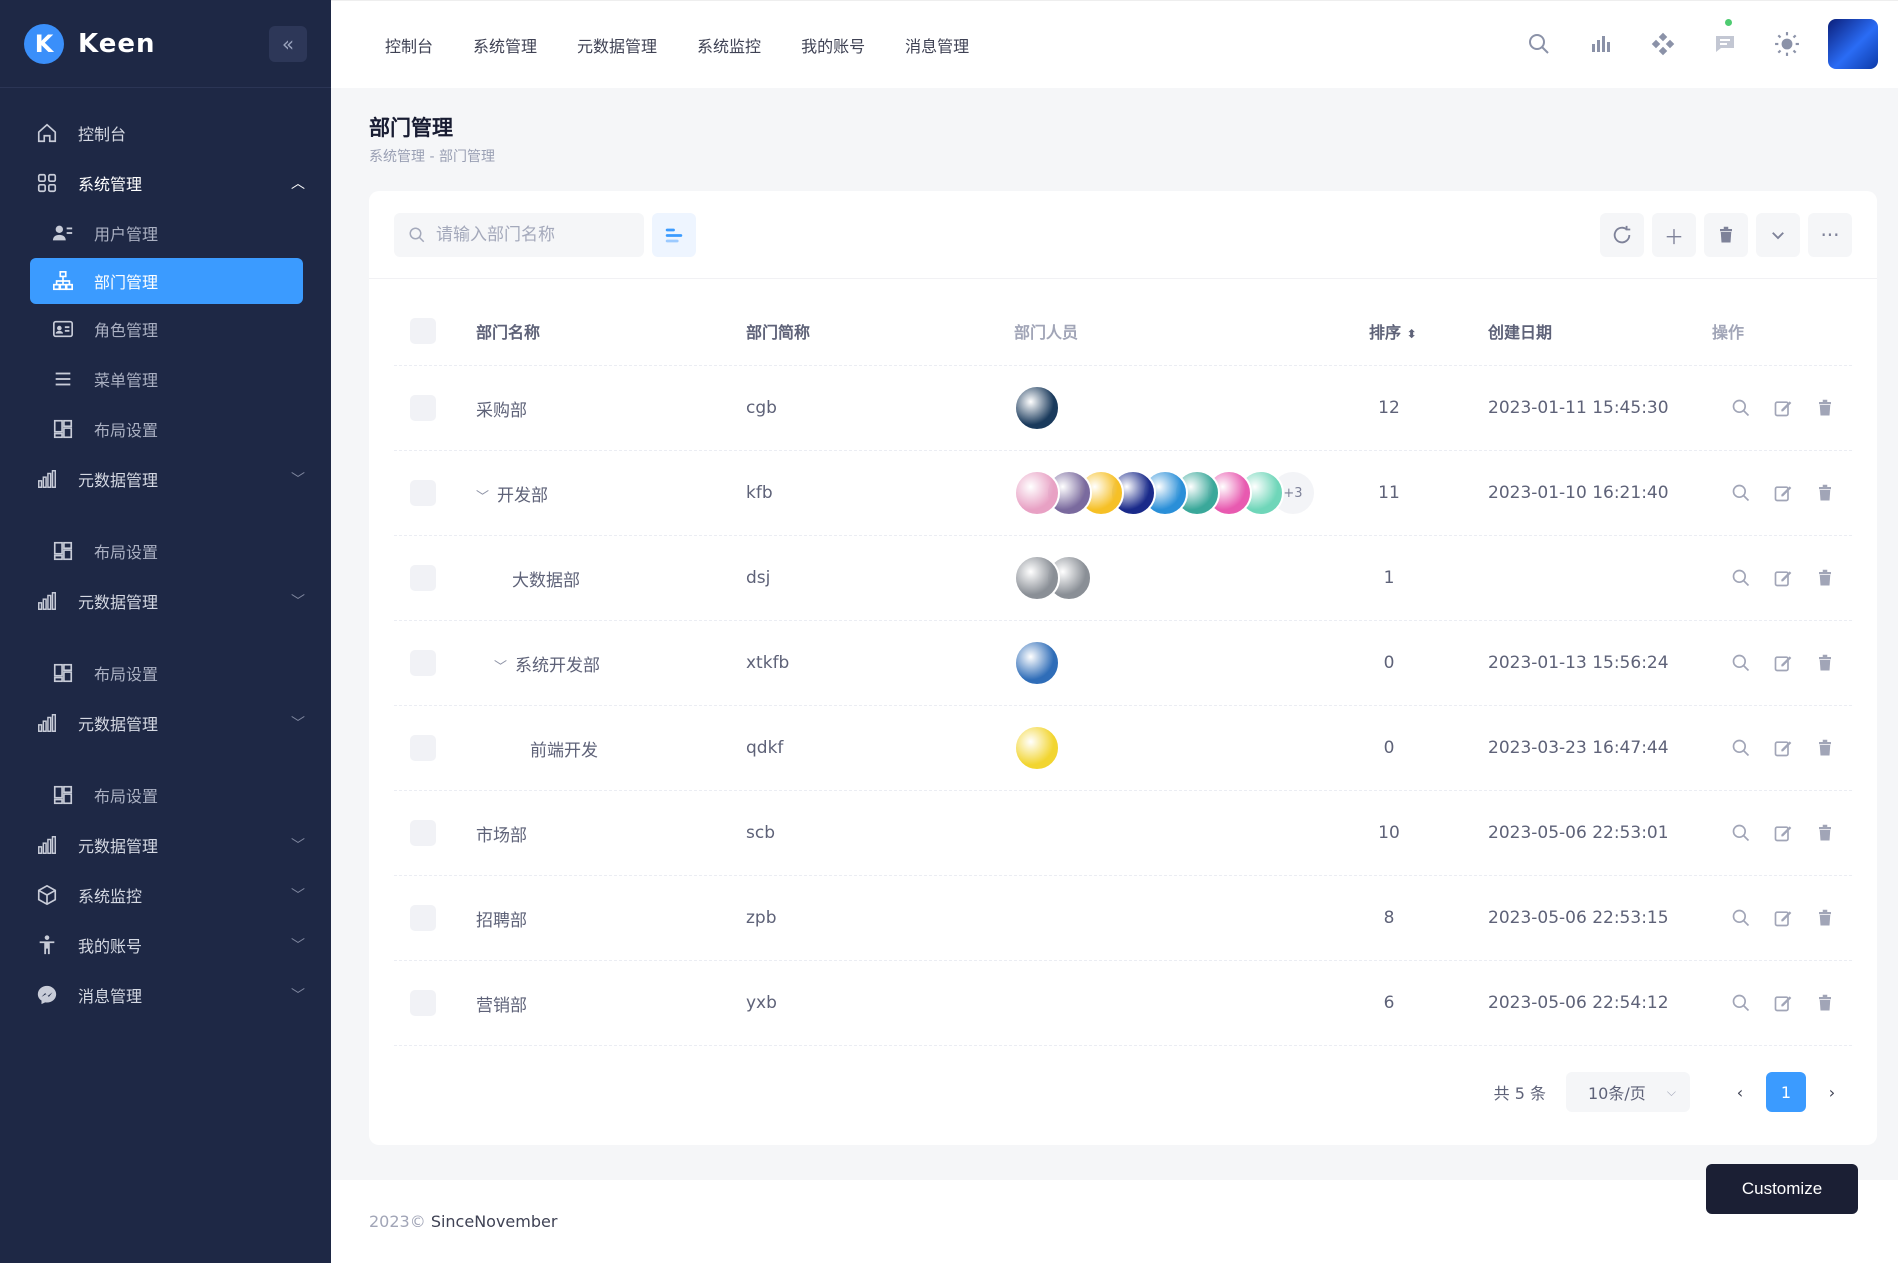 The image size is (1898, 1263). Describe the element at coordinates (1628, 1092) in the screenshot. I see `page-size-select: 10条/页 ⌵` at that location.